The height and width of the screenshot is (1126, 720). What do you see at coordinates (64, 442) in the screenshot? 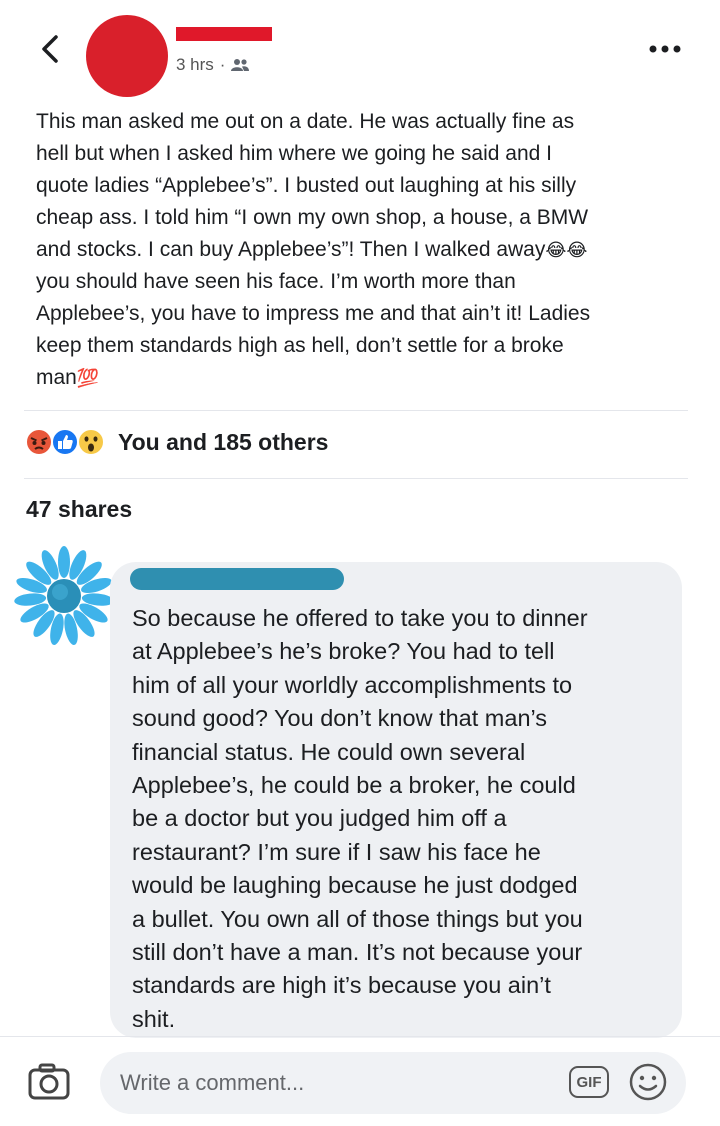
I see `reaction-icons` at bounding box center [64, 442].